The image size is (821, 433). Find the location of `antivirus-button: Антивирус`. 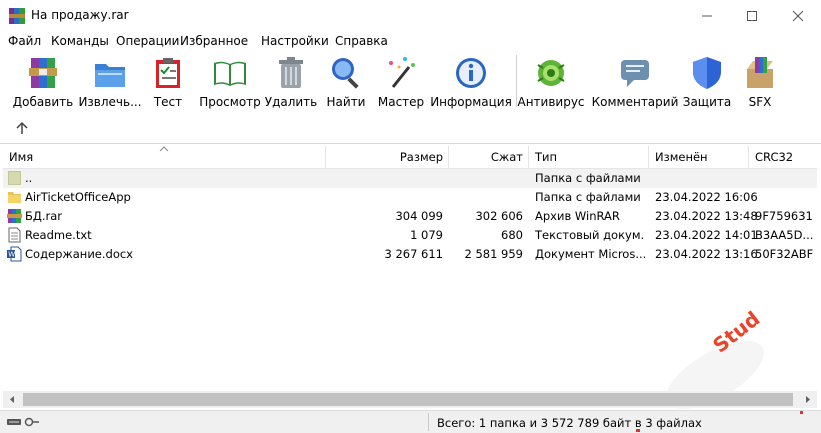

antivirus-button: Антивирус is located at coordinates (551, 84).